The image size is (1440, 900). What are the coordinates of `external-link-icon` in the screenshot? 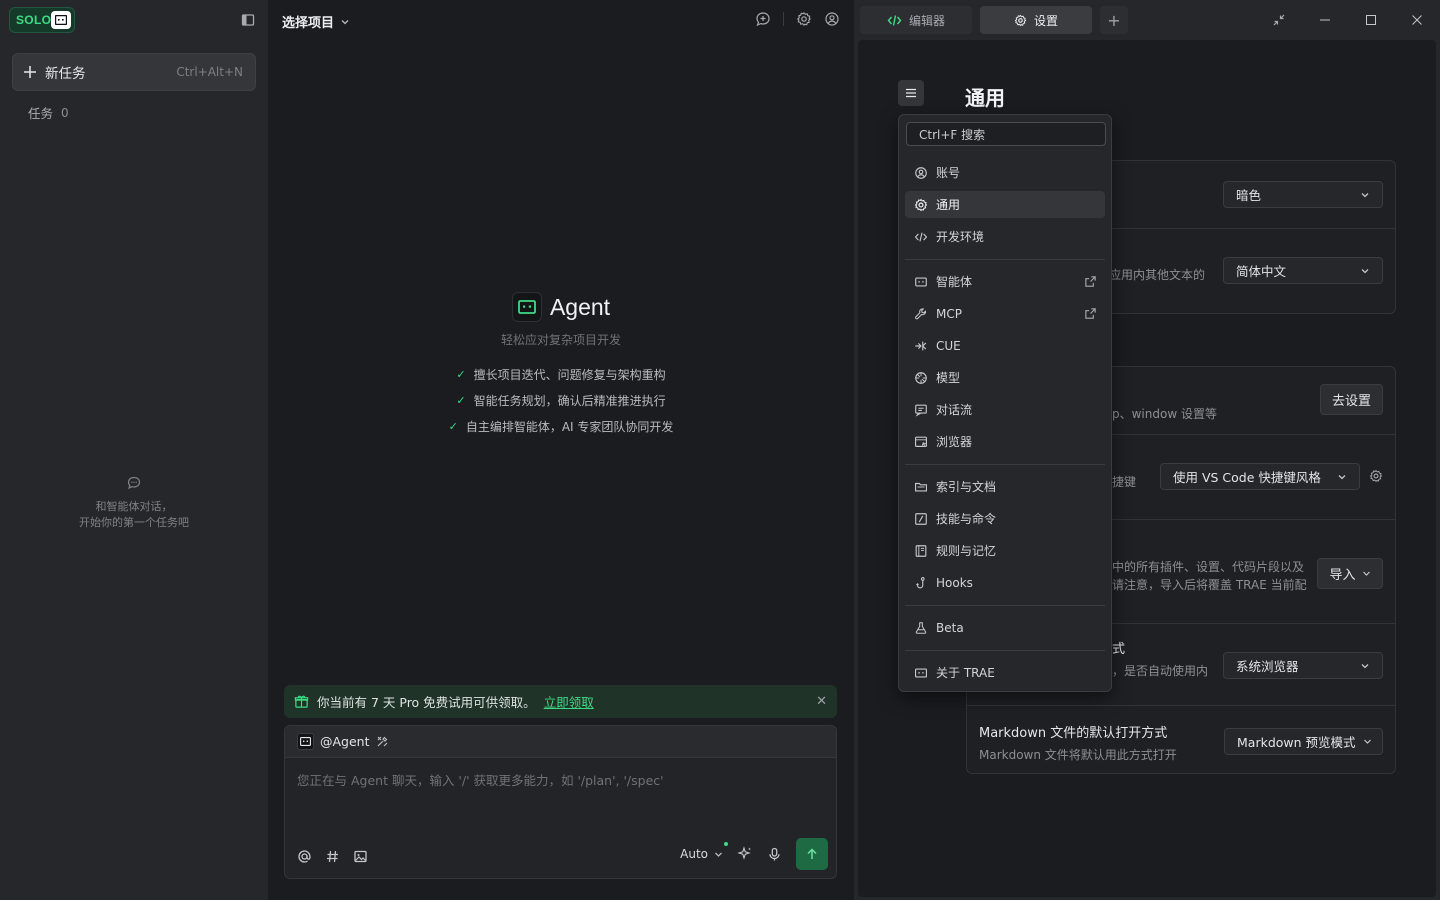 It's located at (1090, 313).